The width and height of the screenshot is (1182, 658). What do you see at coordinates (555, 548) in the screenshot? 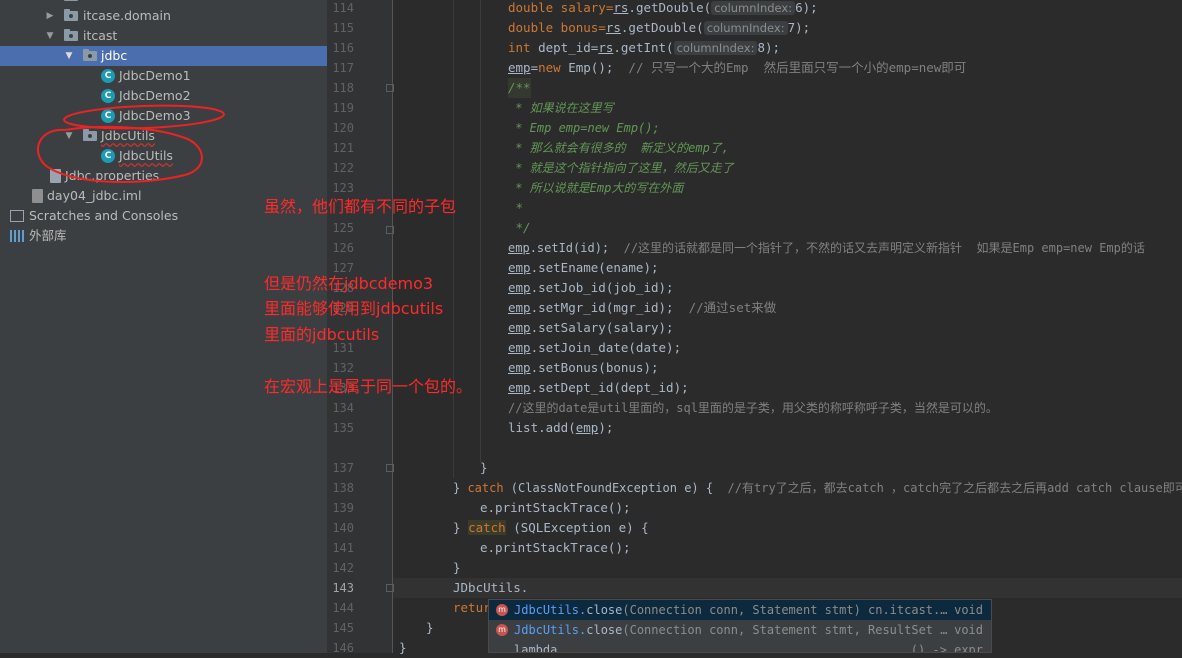
I see `code-line-141: e.printStackTrace();` at bounding box center [555, 548].